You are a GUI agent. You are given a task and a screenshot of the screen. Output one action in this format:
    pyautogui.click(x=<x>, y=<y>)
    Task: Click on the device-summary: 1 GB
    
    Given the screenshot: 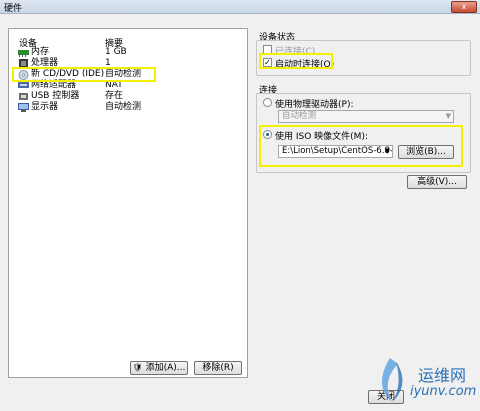 What is the action you would take?
    pyautogui.click(x=116, y=52)
    